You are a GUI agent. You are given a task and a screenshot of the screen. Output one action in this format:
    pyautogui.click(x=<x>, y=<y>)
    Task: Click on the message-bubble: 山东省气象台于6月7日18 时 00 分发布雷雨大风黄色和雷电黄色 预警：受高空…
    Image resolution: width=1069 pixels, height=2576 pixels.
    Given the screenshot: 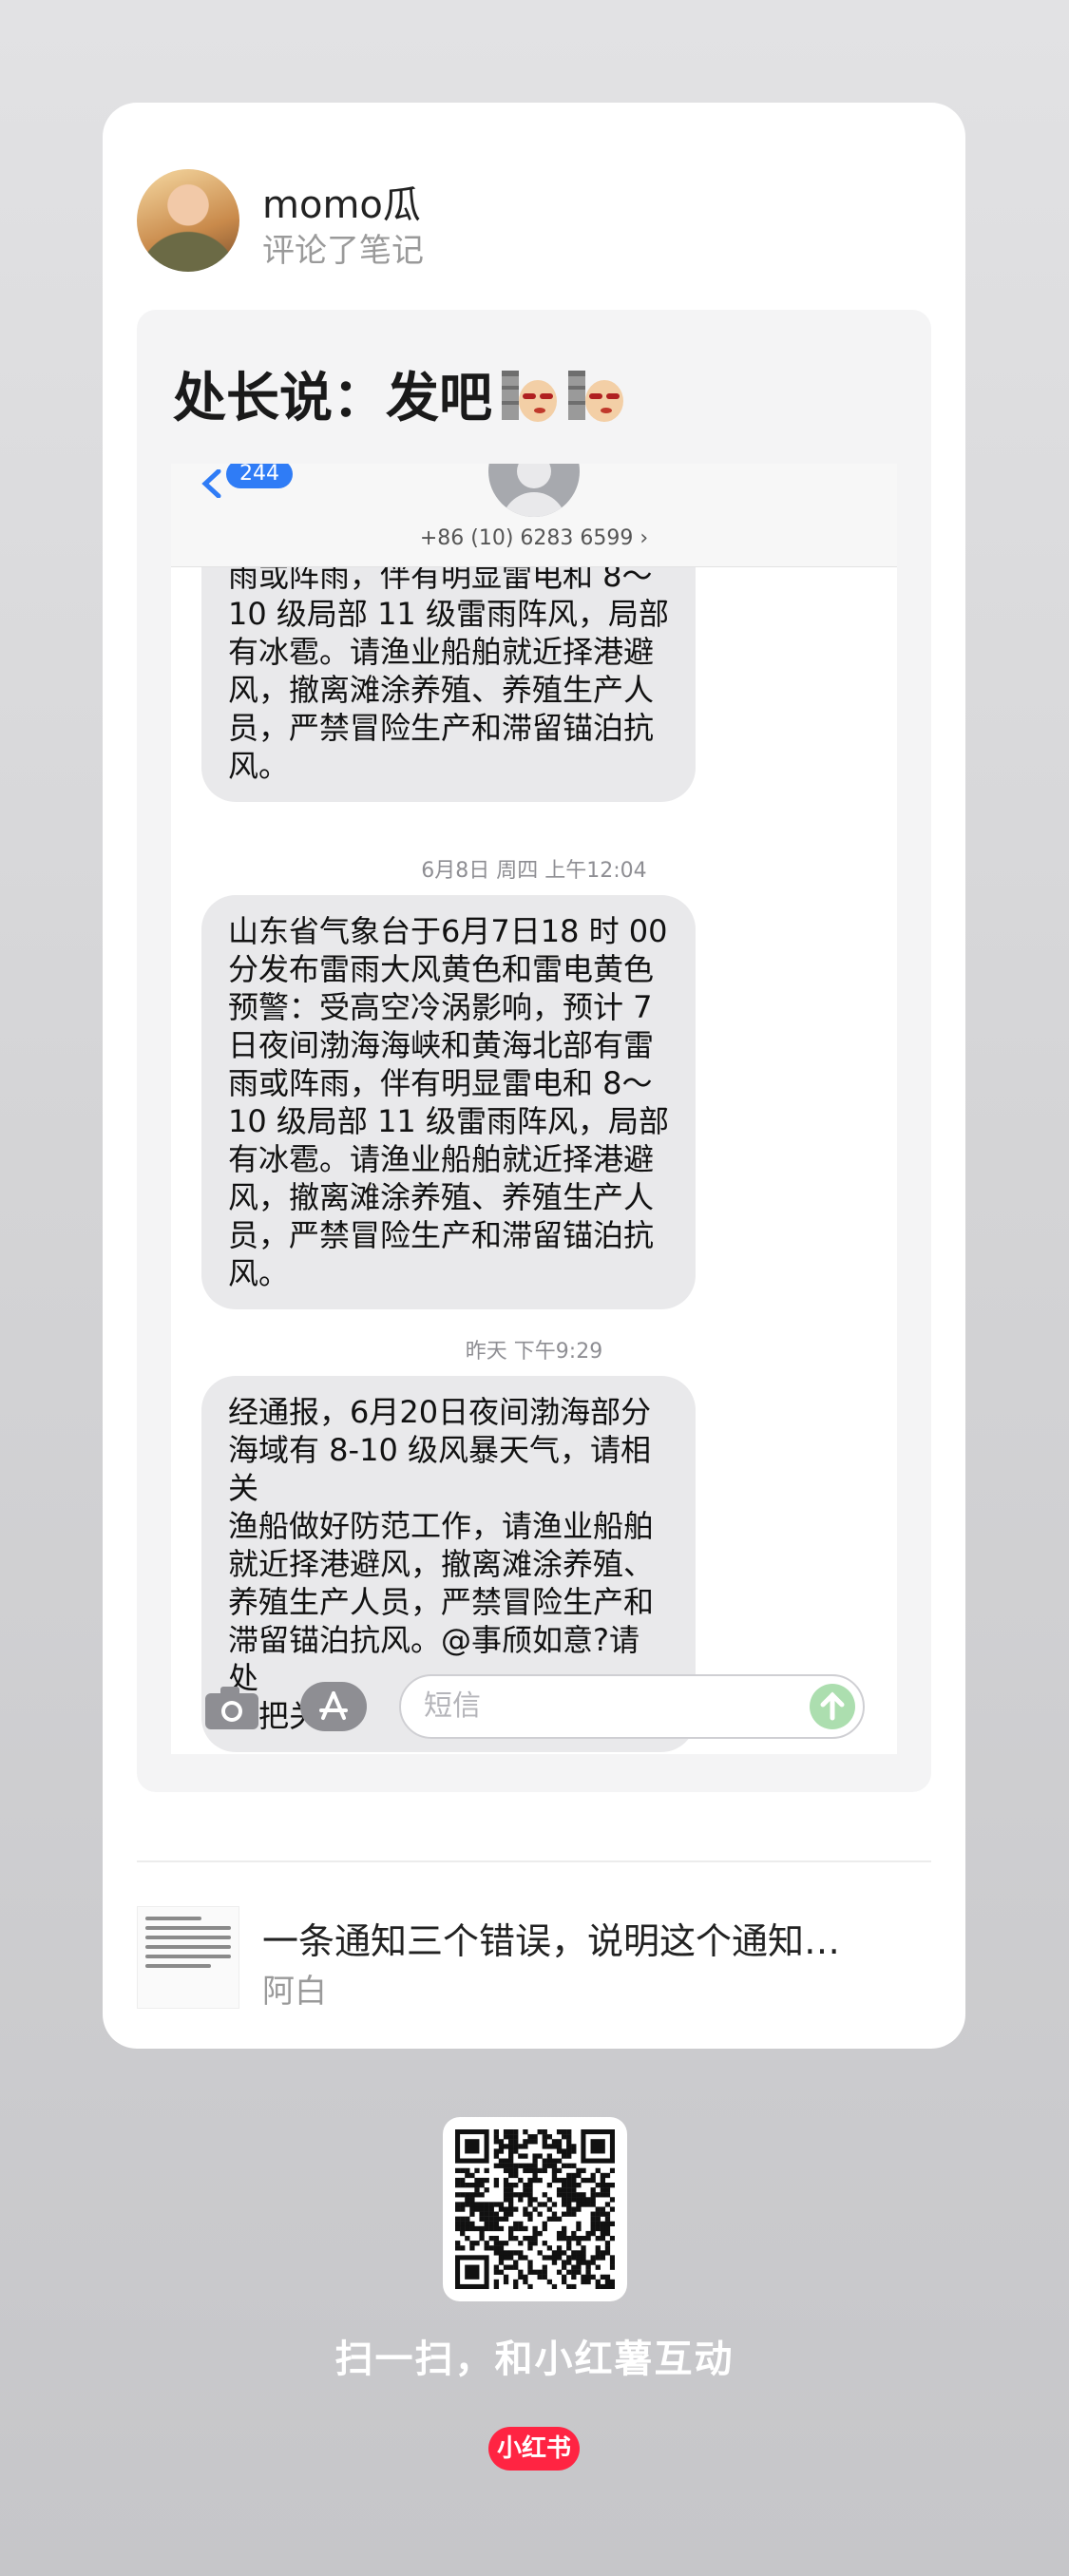 What is the action you would take?
    pyautogui.click(x=448, y=1102)
    